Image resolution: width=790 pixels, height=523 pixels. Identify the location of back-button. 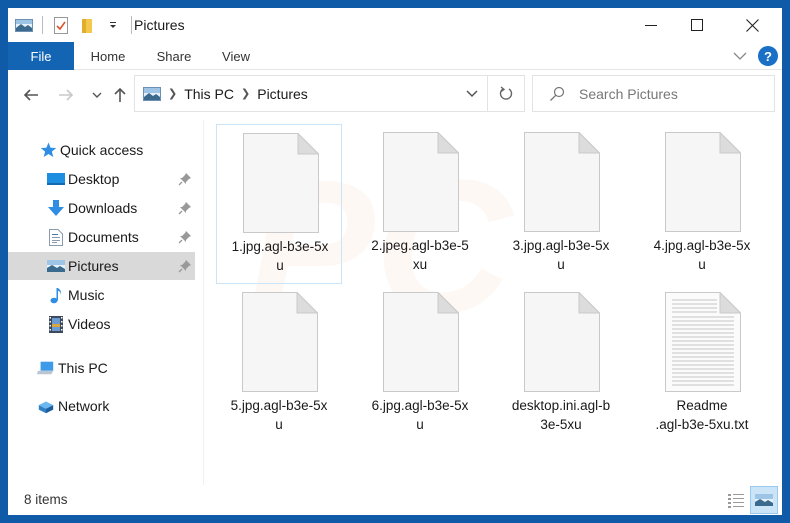
(31, 95).